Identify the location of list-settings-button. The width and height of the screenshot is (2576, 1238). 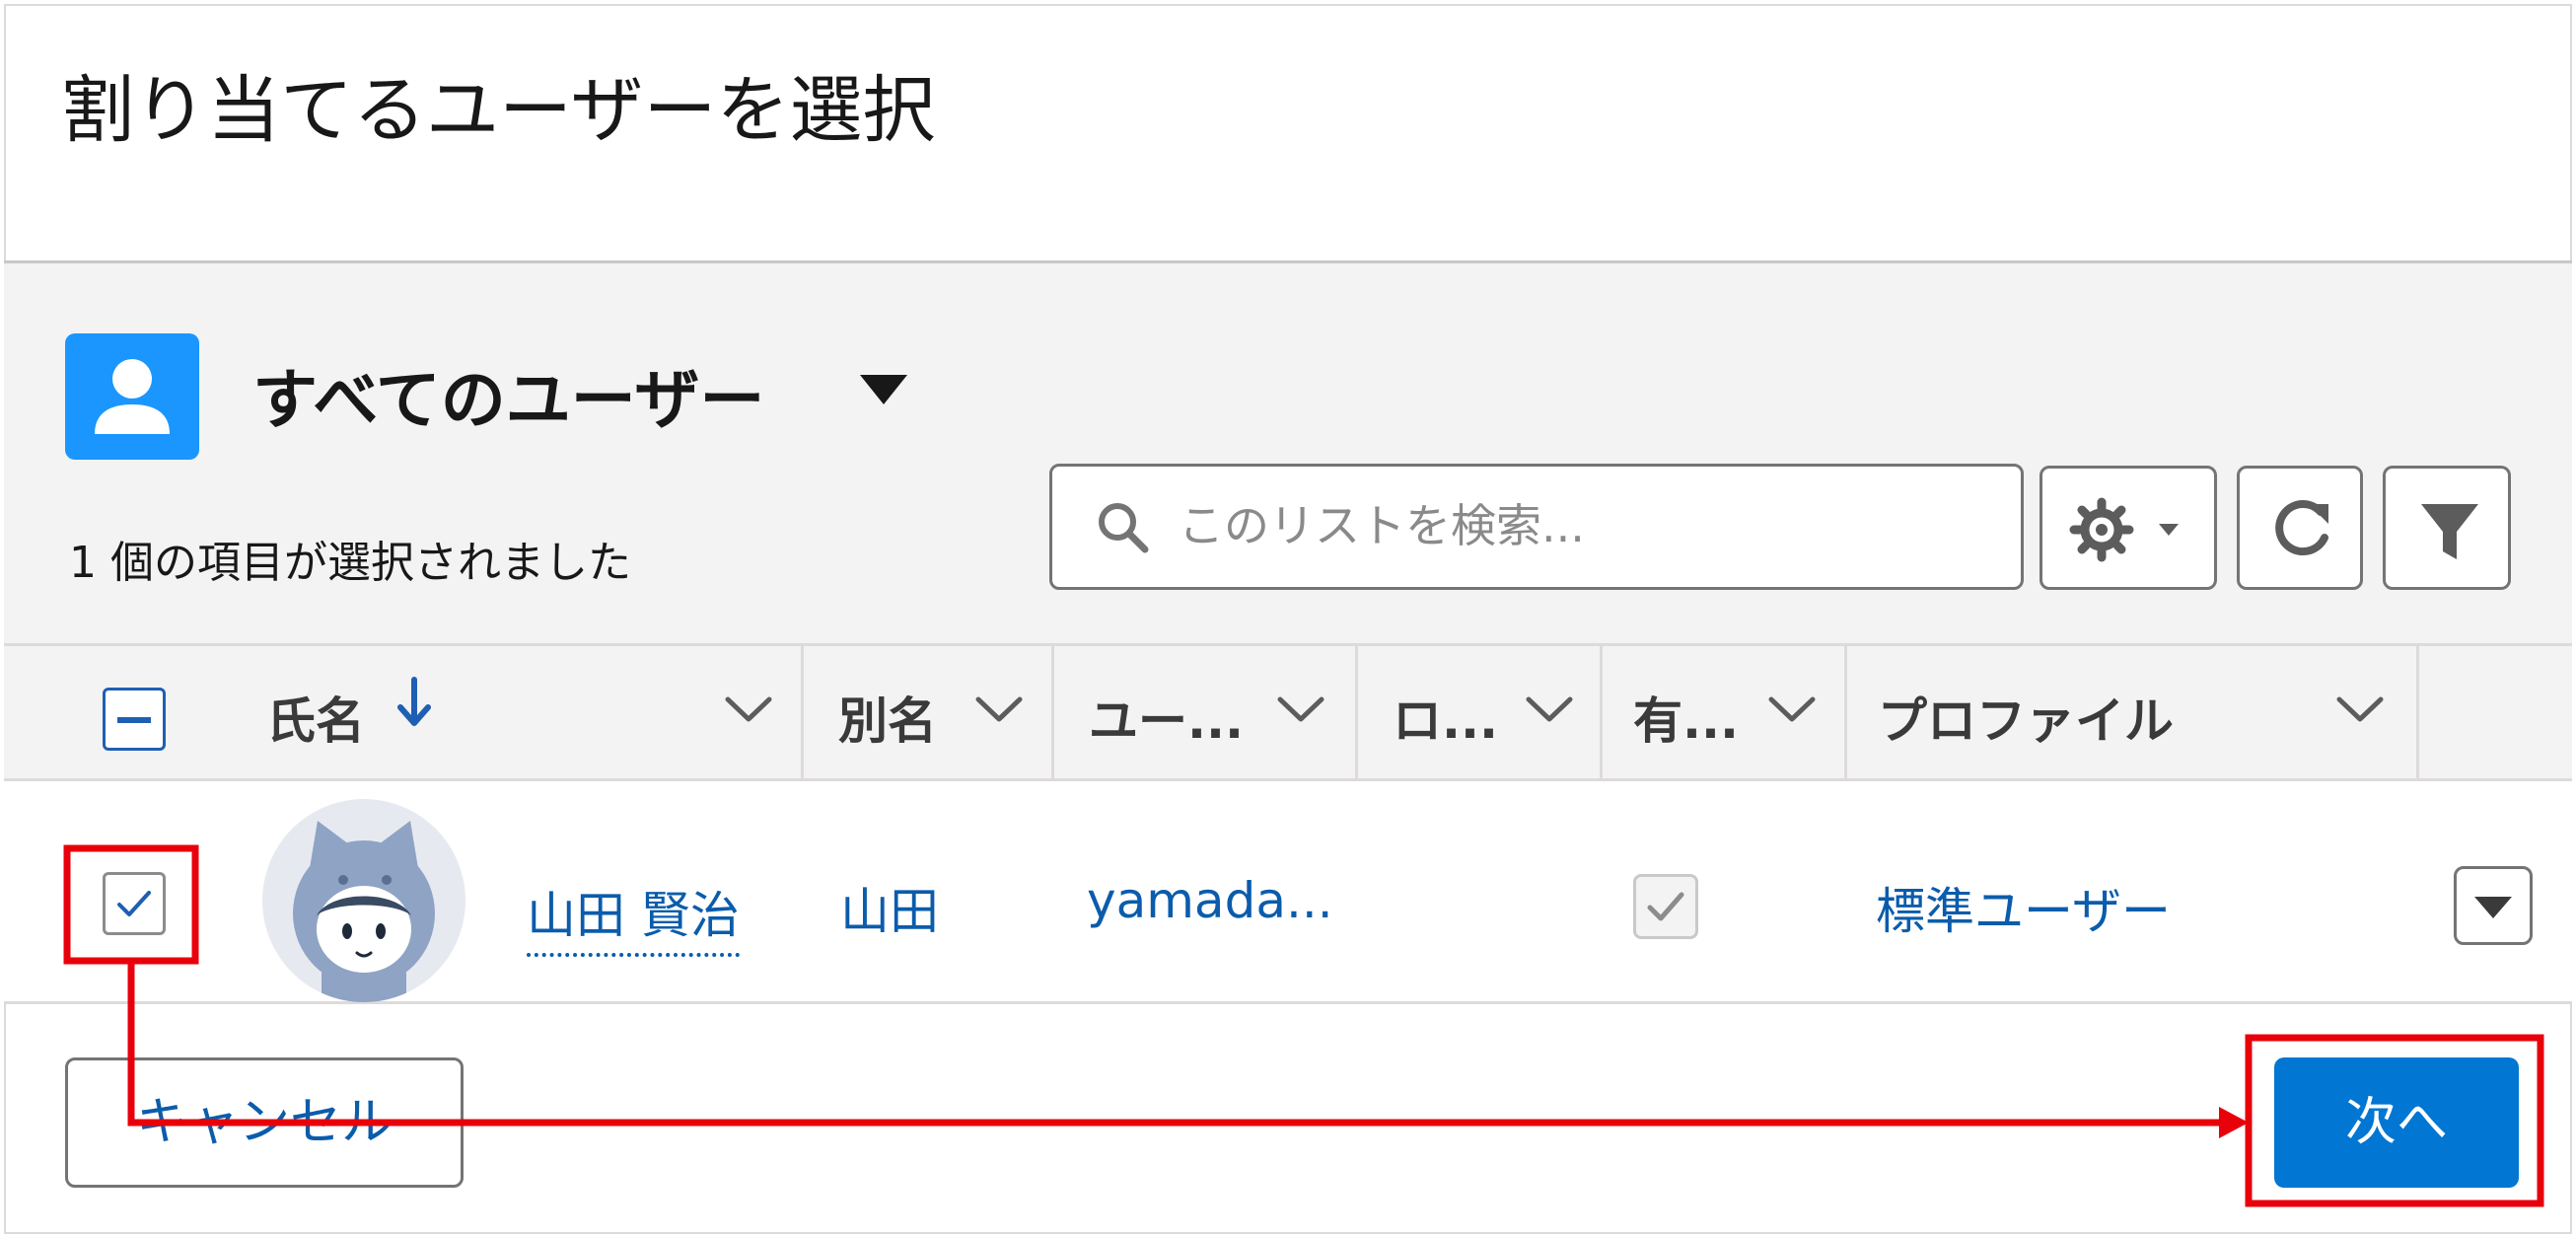
(2128, 528).